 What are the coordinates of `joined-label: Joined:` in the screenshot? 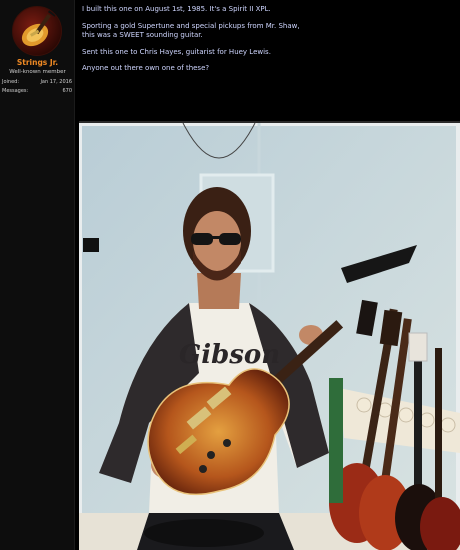 It's located at (11, 82).